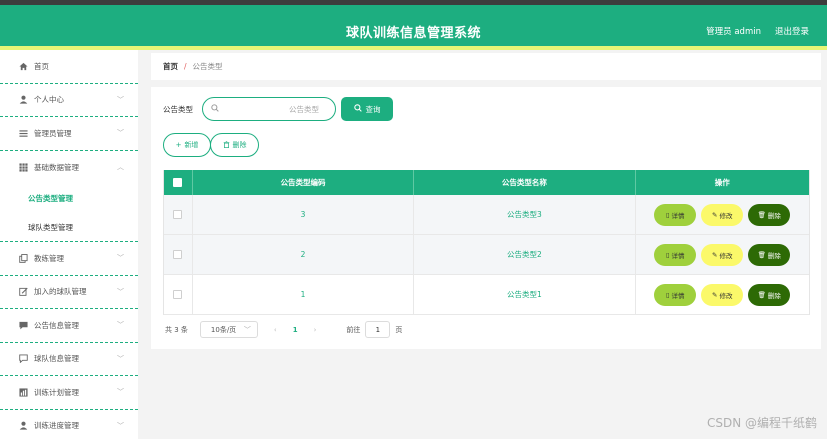 Image resolution: width=827 pixels, height=439 pixels. Describe the element at coordinates (525, 214) in the screenshot. I see `cell-name: 公告类型3` at that location.